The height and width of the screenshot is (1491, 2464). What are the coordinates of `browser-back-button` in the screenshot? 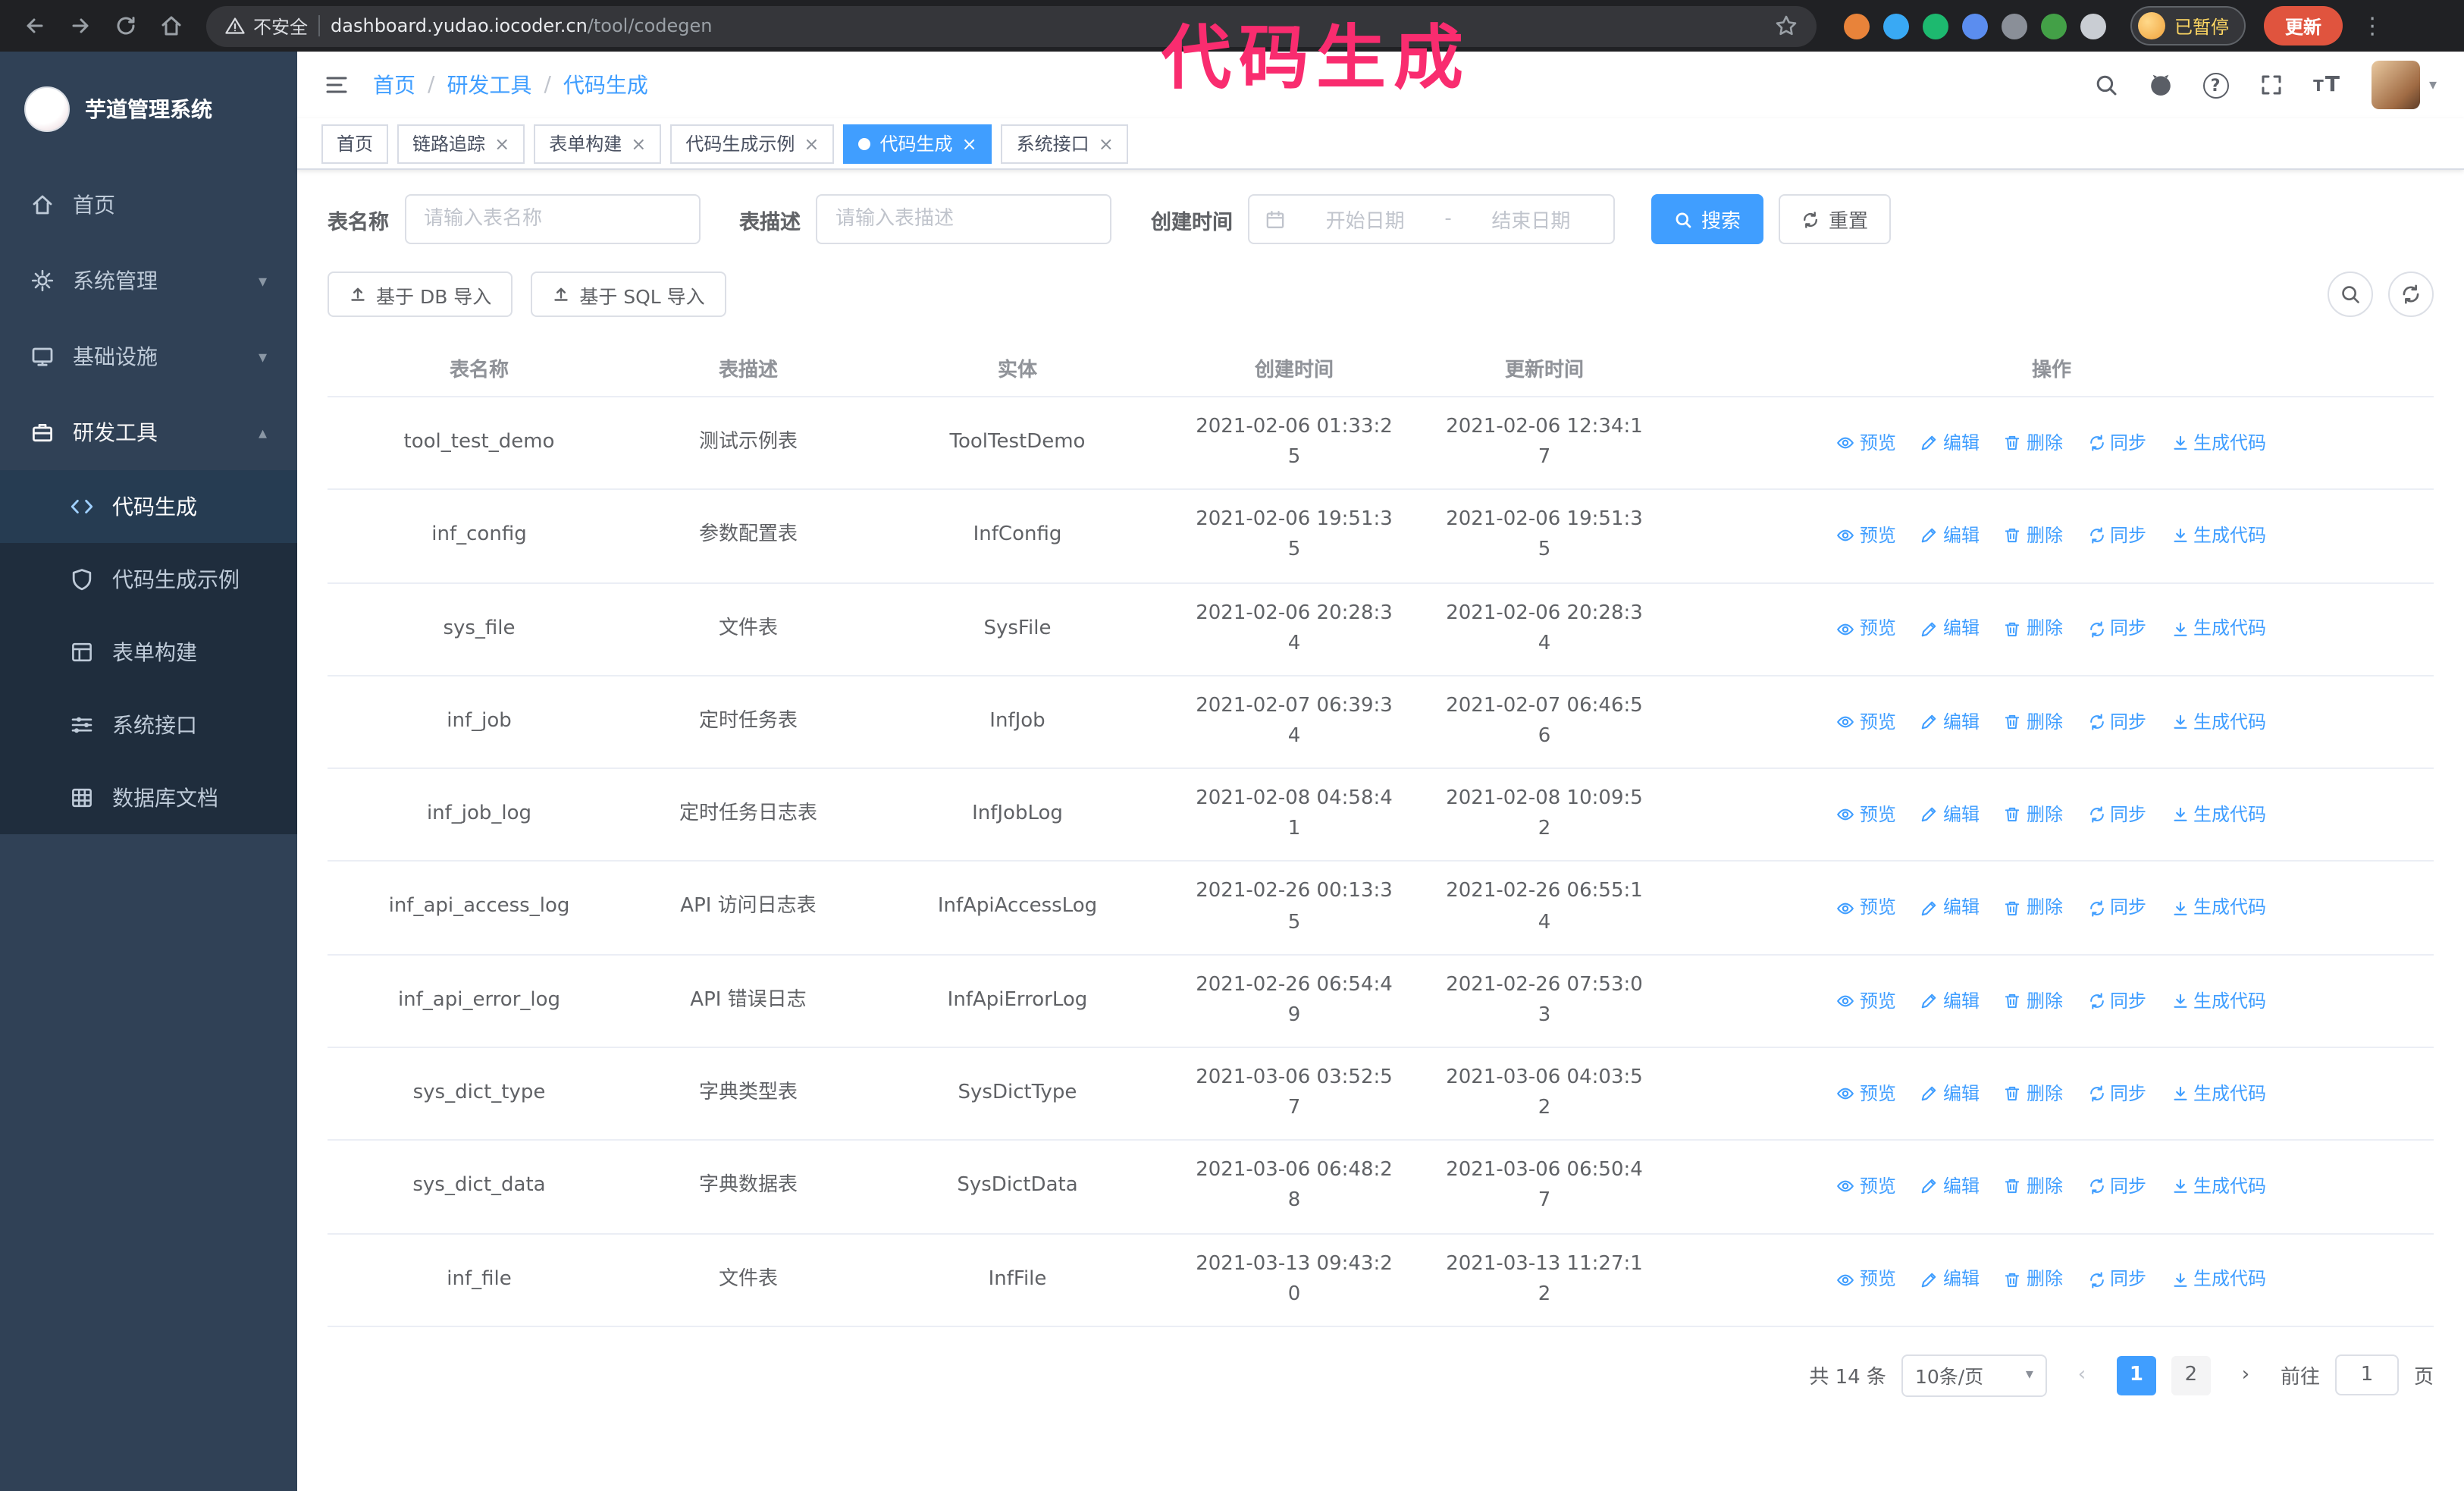 It's located at (35, 26).